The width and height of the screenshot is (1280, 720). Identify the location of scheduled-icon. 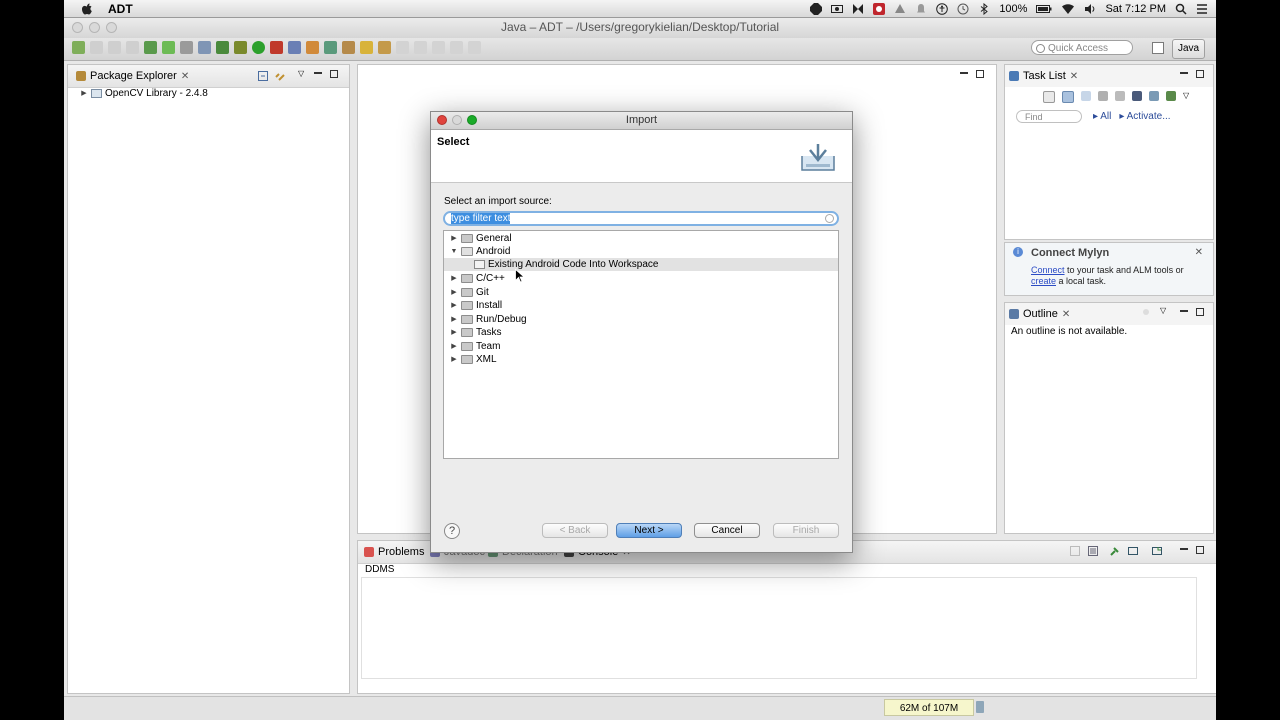
(1086, 96).